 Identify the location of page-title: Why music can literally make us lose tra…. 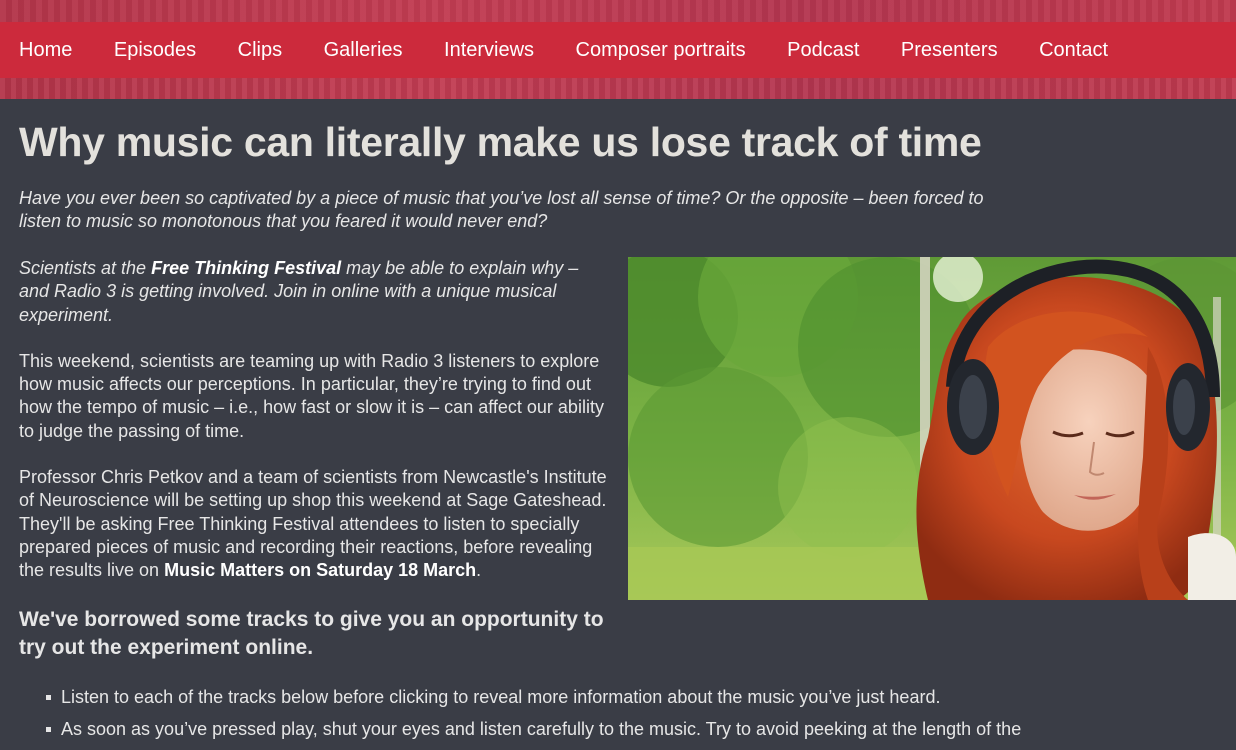
(500, 142).